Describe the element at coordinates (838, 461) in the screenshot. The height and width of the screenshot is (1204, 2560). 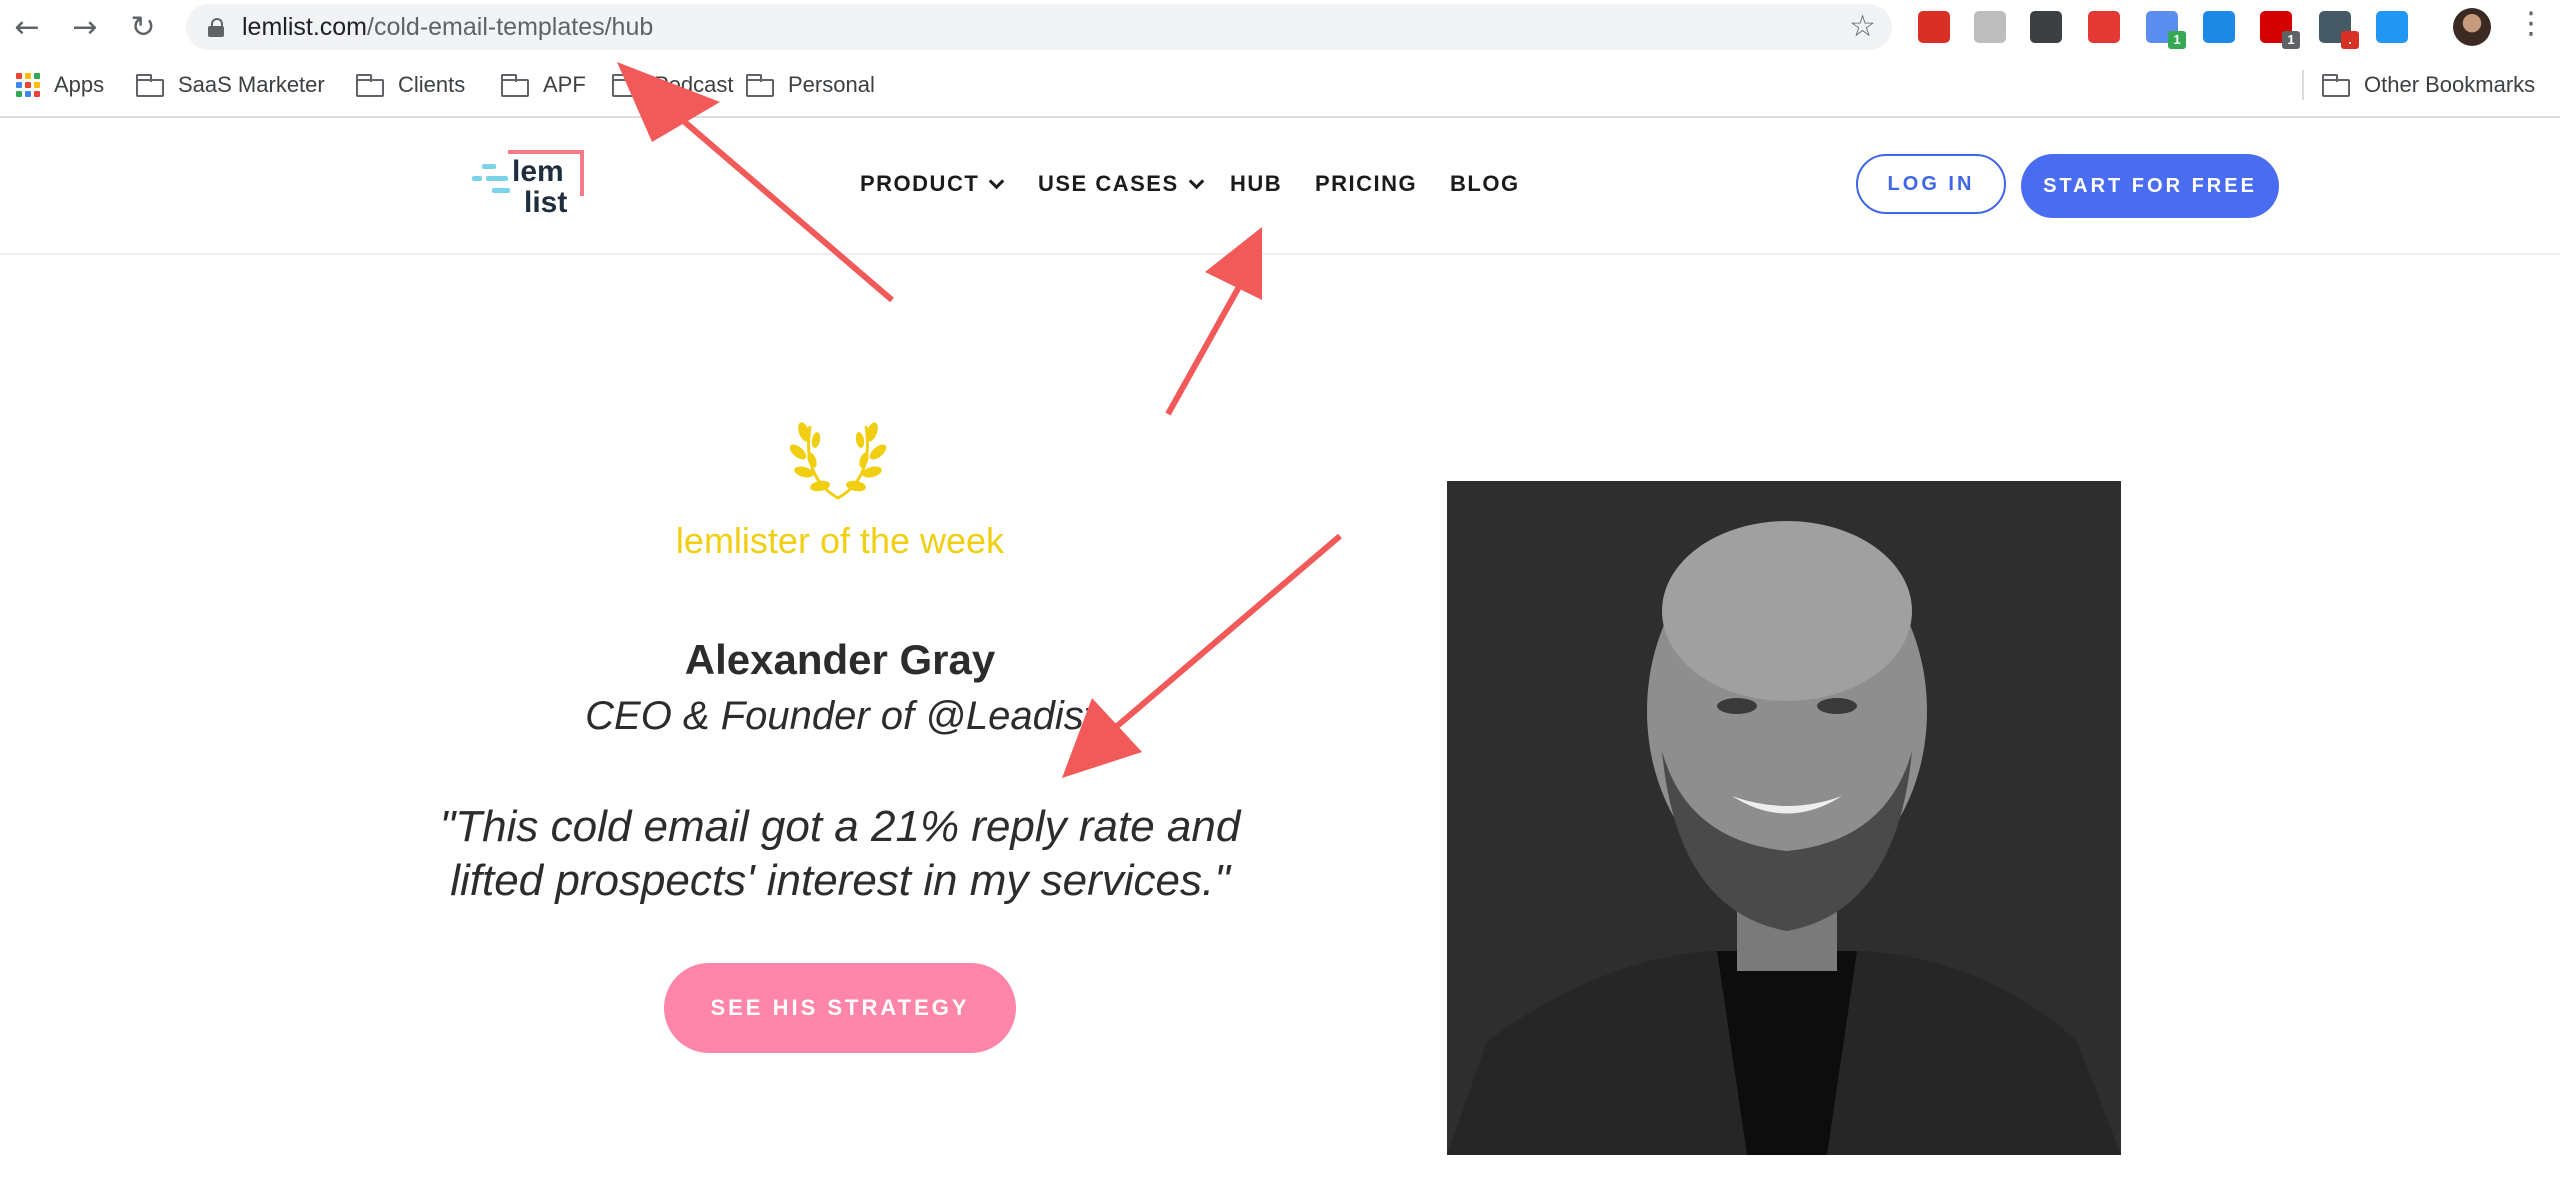
I see `laurel-wreath-icon` at that location.